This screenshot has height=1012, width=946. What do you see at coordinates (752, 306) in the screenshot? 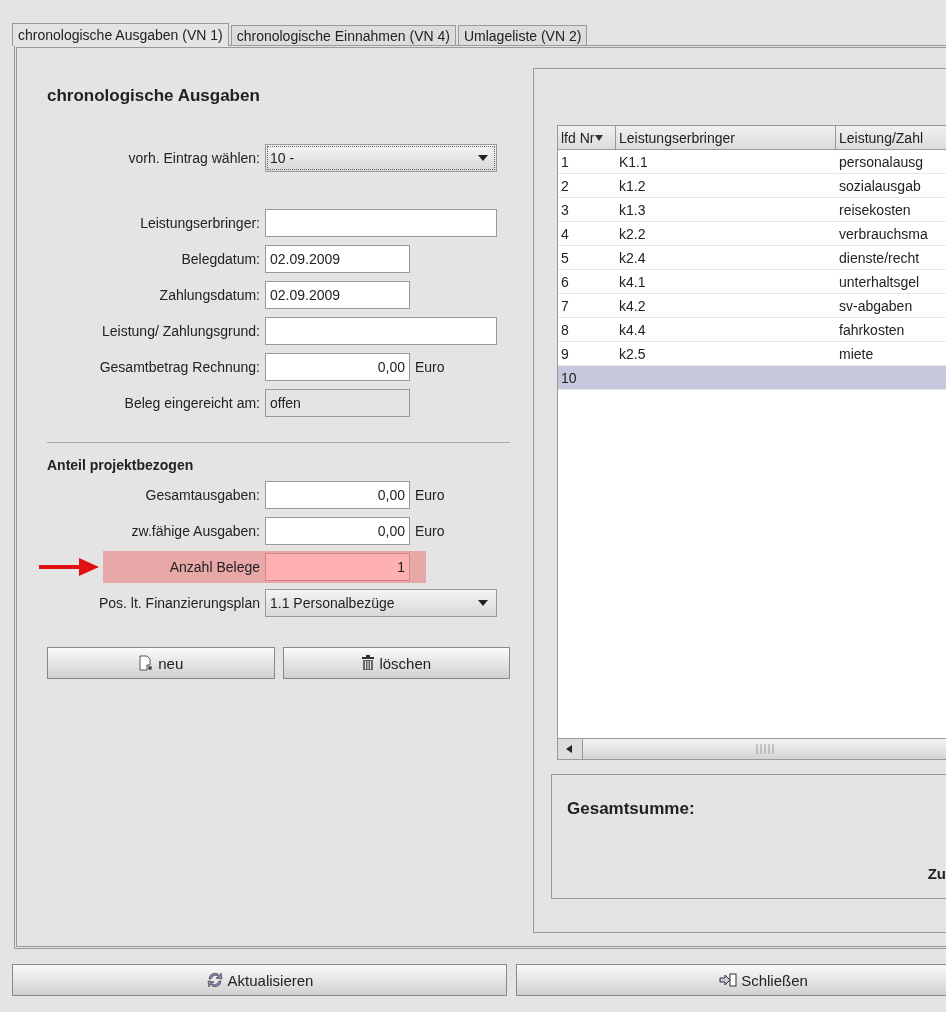
I see `table-row: 7 k4.2 sv-abgaben` at bounding box center [752, 306].